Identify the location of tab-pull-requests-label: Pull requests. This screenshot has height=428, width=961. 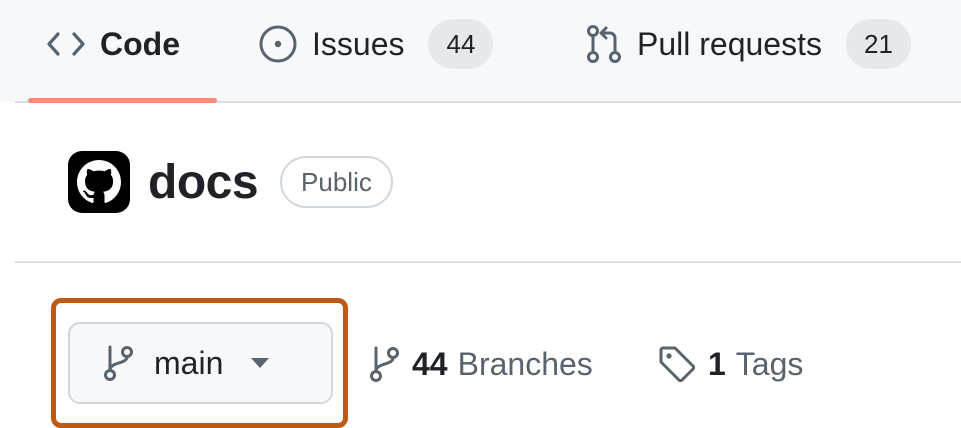
(729, 43).